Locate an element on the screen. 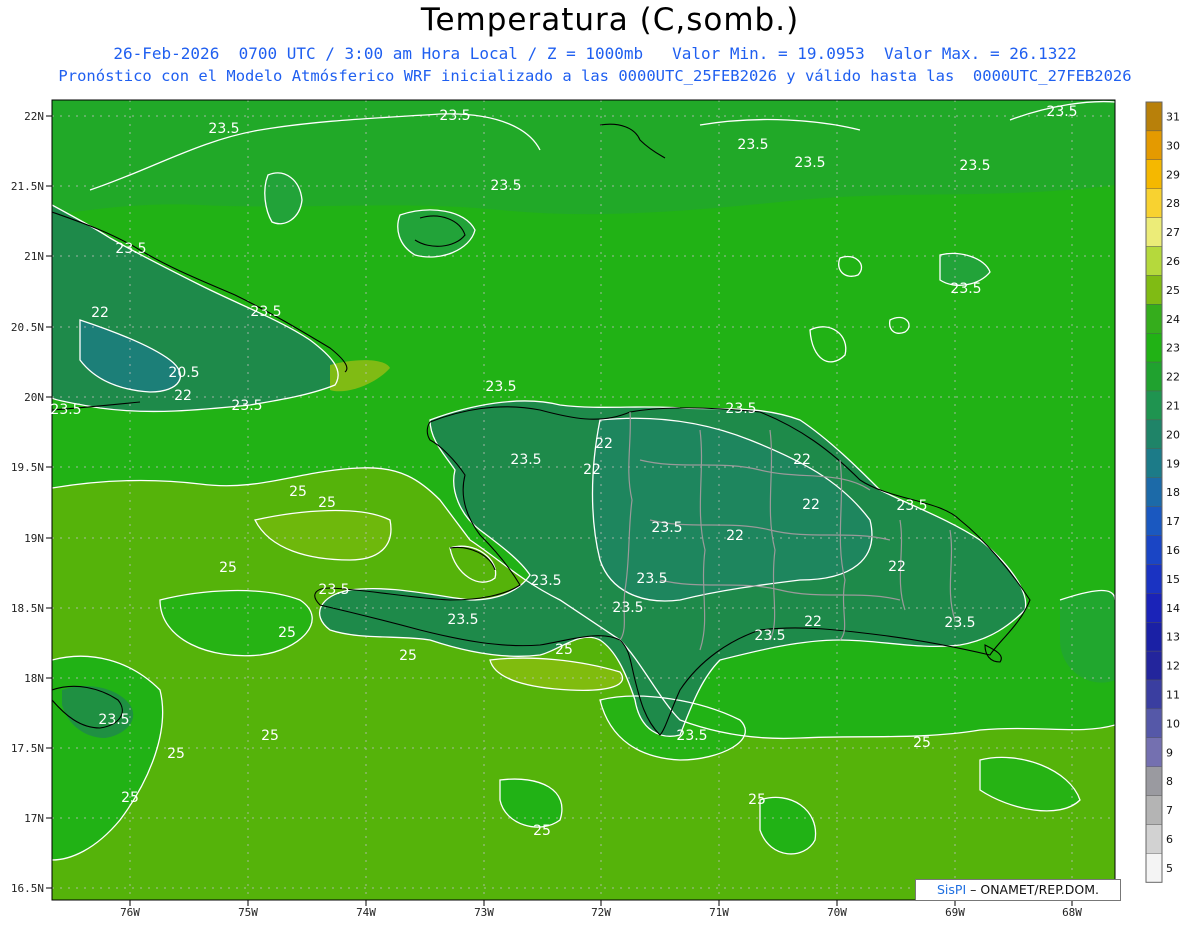 The image size is (1200, 931). credit-brand: SisPI is located at coordinates (952, 889).